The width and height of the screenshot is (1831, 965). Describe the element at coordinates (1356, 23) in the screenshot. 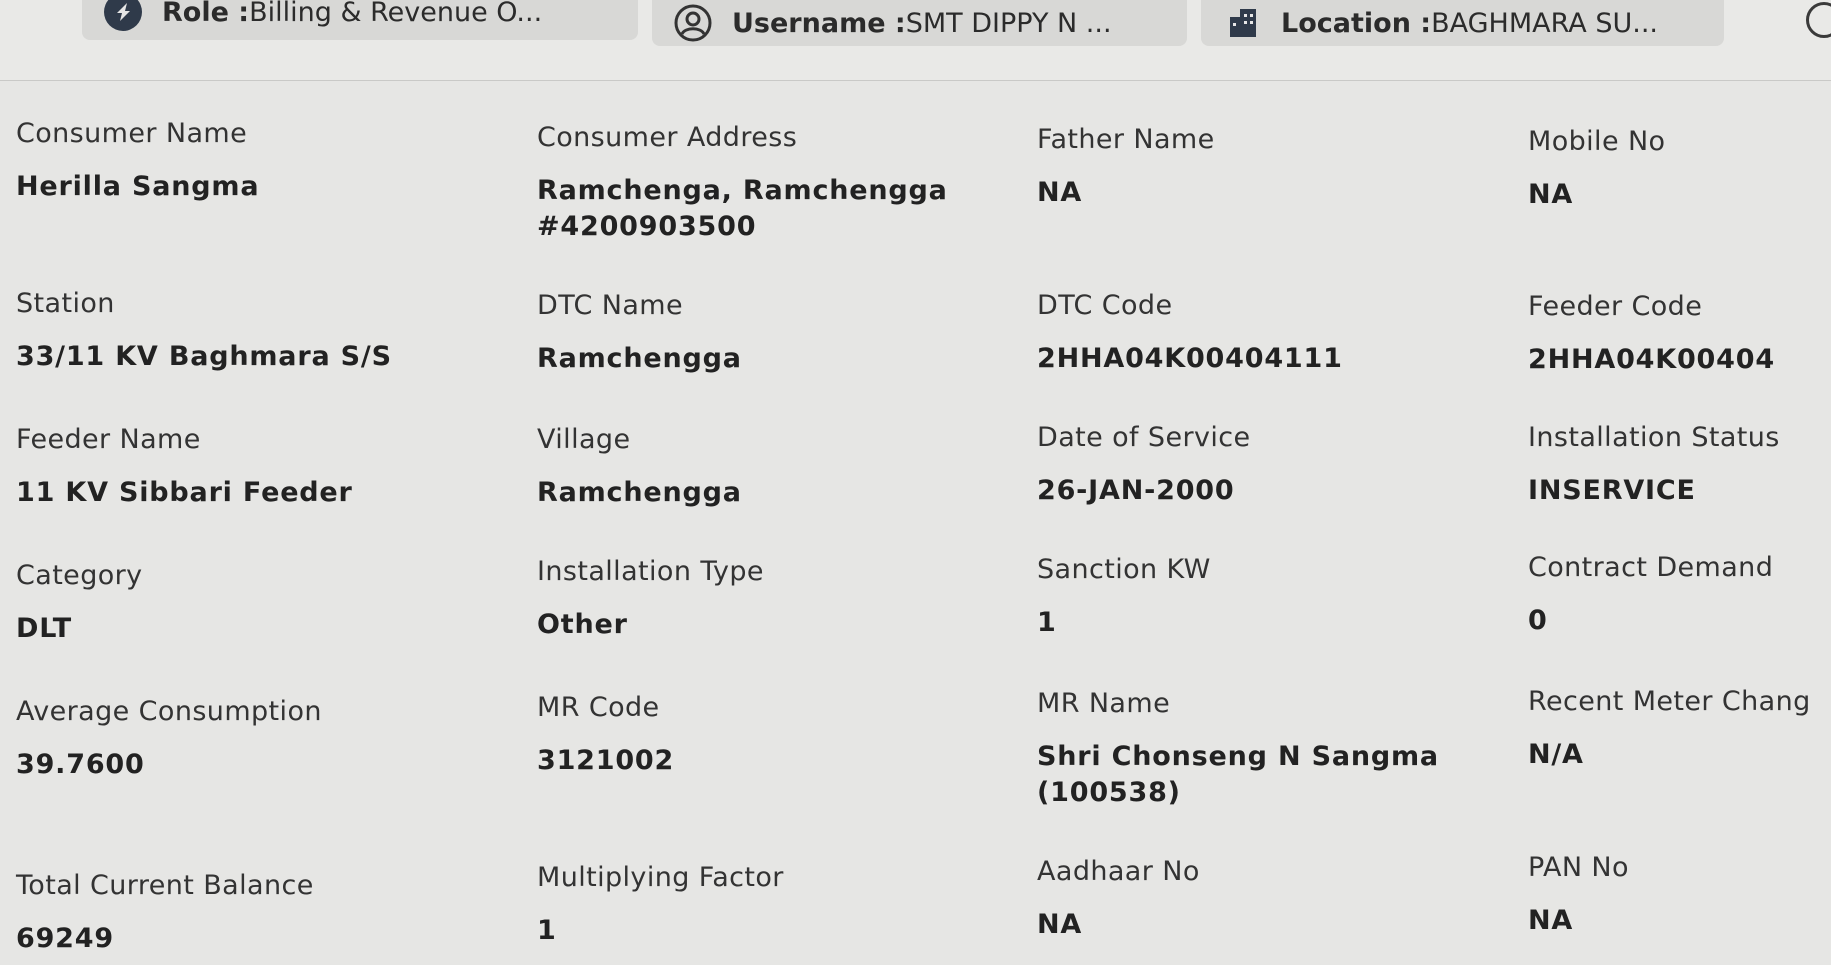

I see `location-label: Location :` at that location.